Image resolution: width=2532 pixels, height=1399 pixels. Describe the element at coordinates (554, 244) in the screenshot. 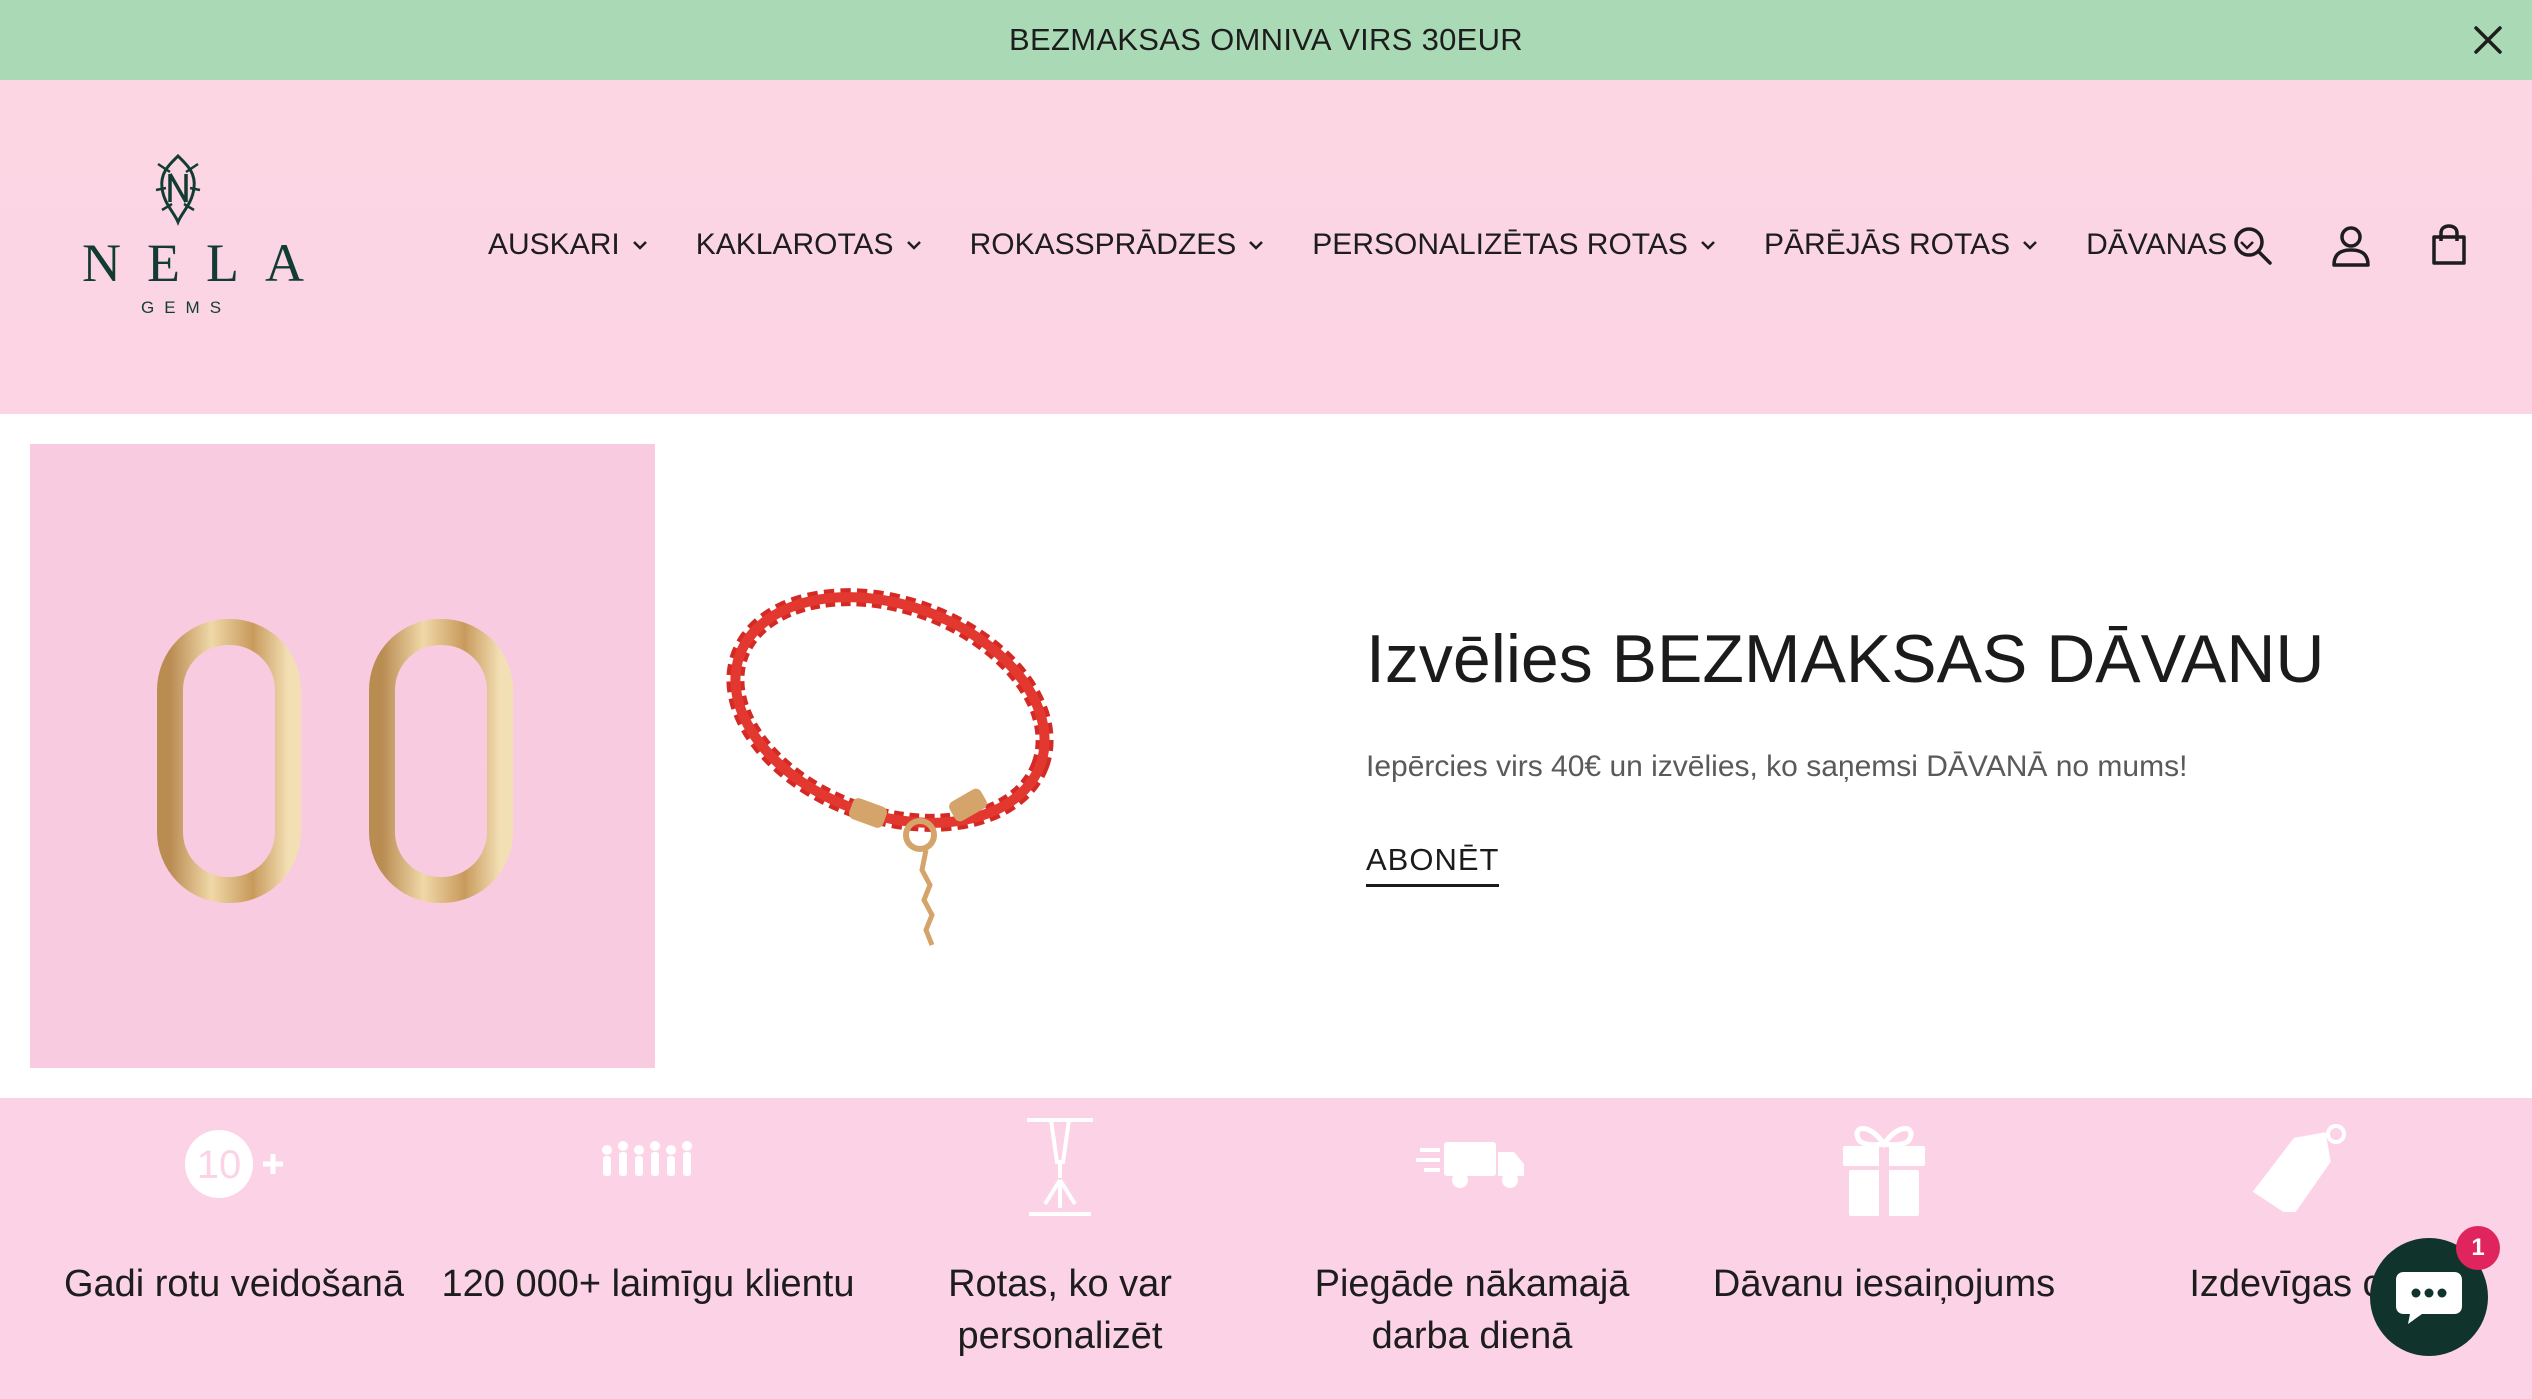

I see `nav-item-label: AUSKARI` at that location.